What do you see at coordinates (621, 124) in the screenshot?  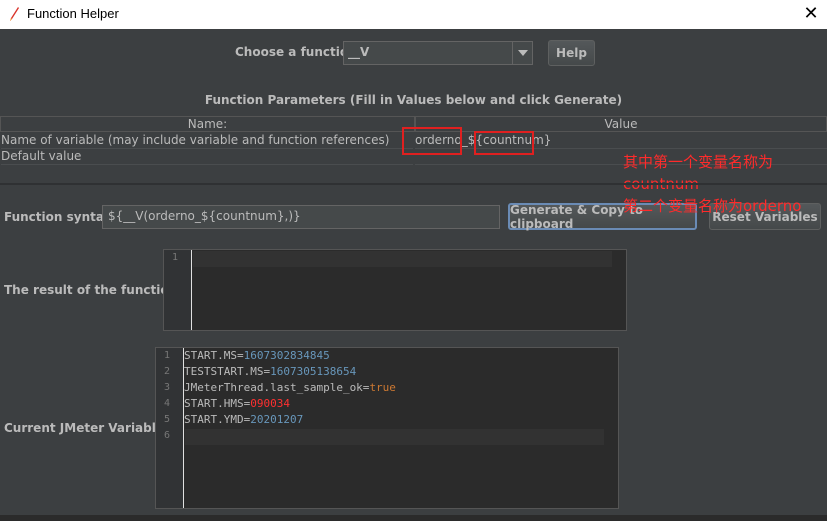 I see `column-header-value: Value` at bounding box center [621, 124].